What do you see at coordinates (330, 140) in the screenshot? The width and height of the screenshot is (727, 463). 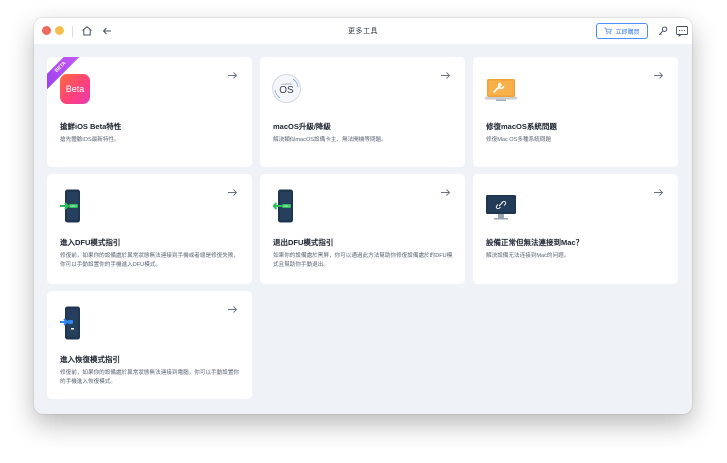 I see `card-description: 解決類似macOS設備卡主、無法開機等問題。` at bounding box center [330, 140].